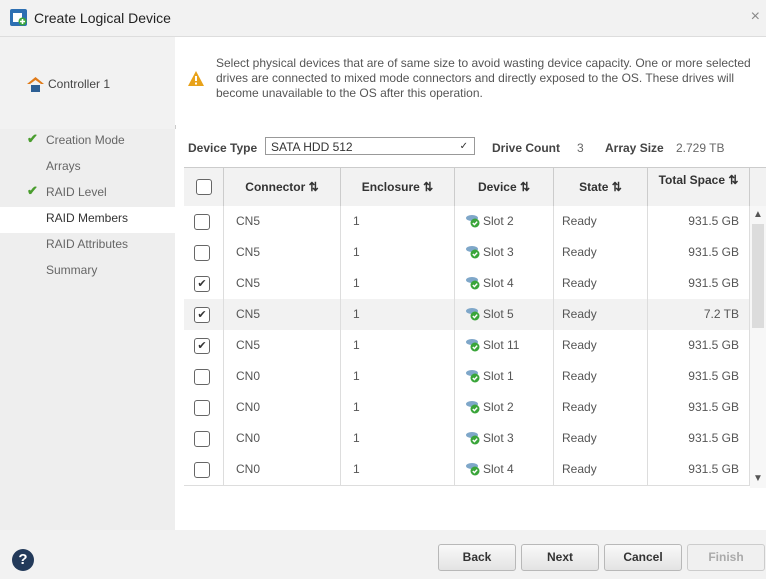 The image size is (766, 579). I want to click on table-row: CN0 1 Slot 3 Ready 931.5 GB, so click(467, 439).